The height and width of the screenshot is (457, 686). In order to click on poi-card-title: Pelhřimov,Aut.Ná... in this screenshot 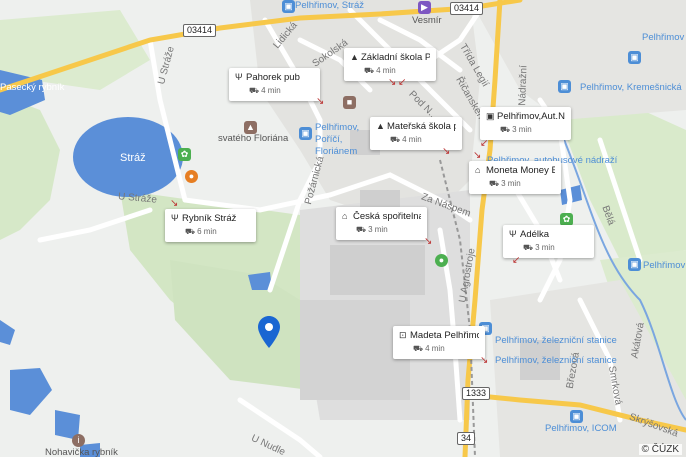, I will do `click(531, 116)`.